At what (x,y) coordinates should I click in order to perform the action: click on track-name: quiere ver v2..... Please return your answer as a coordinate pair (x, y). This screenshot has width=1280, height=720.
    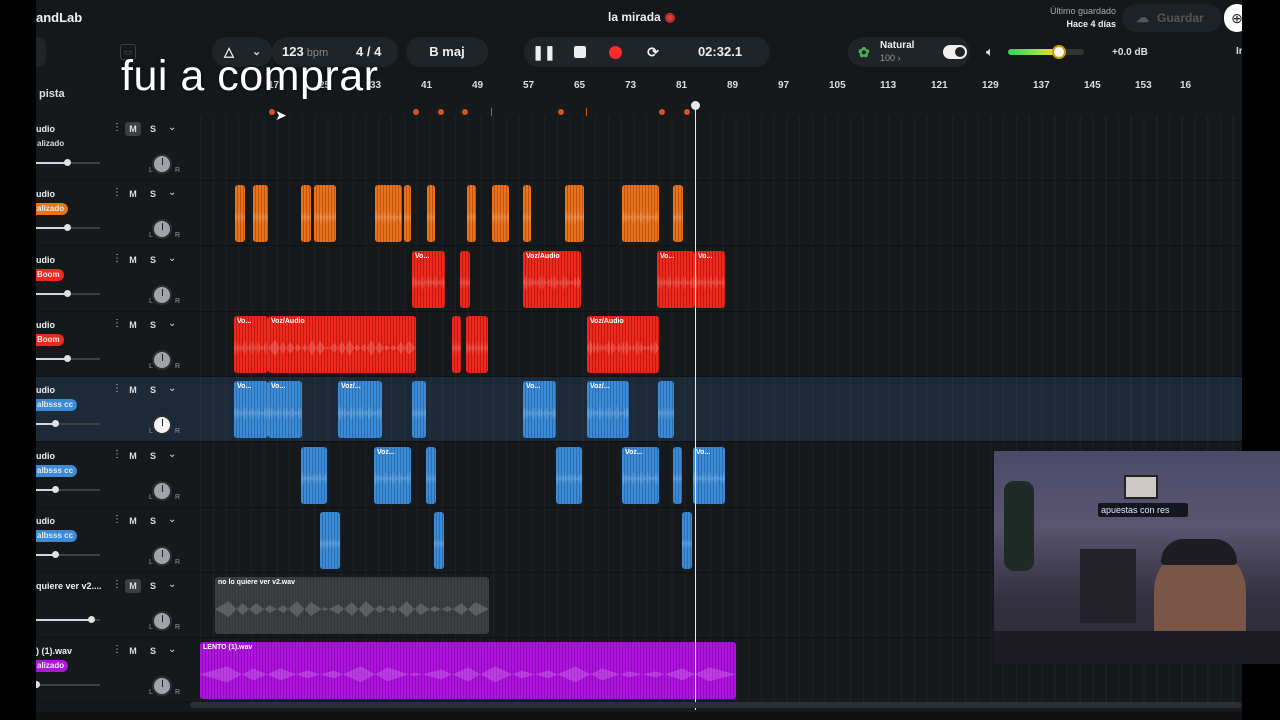
    Looking at the image, I should click on (69, 586).